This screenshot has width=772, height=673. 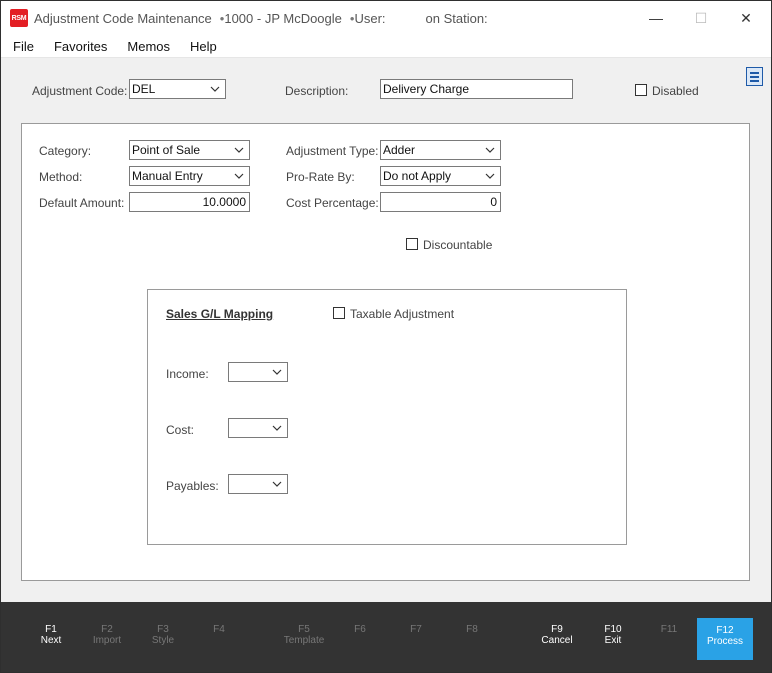 I want to click on fkey-name: Cancel, so click(x=557, y=640).